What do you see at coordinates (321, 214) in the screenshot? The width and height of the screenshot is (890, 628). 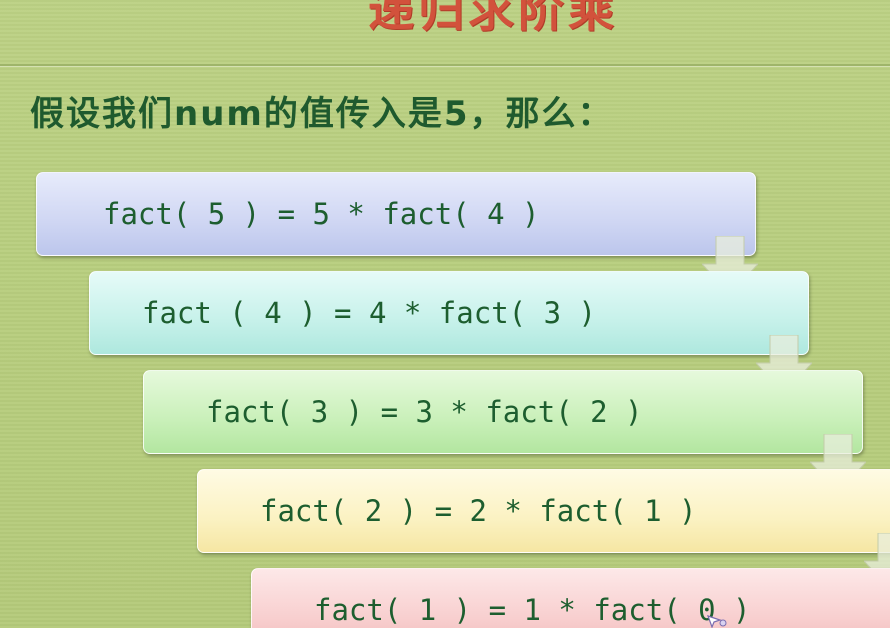 I see `step-1-formula: fact( 5 ) = 5 * fact( 4 )` at bounding box center [321, 214].